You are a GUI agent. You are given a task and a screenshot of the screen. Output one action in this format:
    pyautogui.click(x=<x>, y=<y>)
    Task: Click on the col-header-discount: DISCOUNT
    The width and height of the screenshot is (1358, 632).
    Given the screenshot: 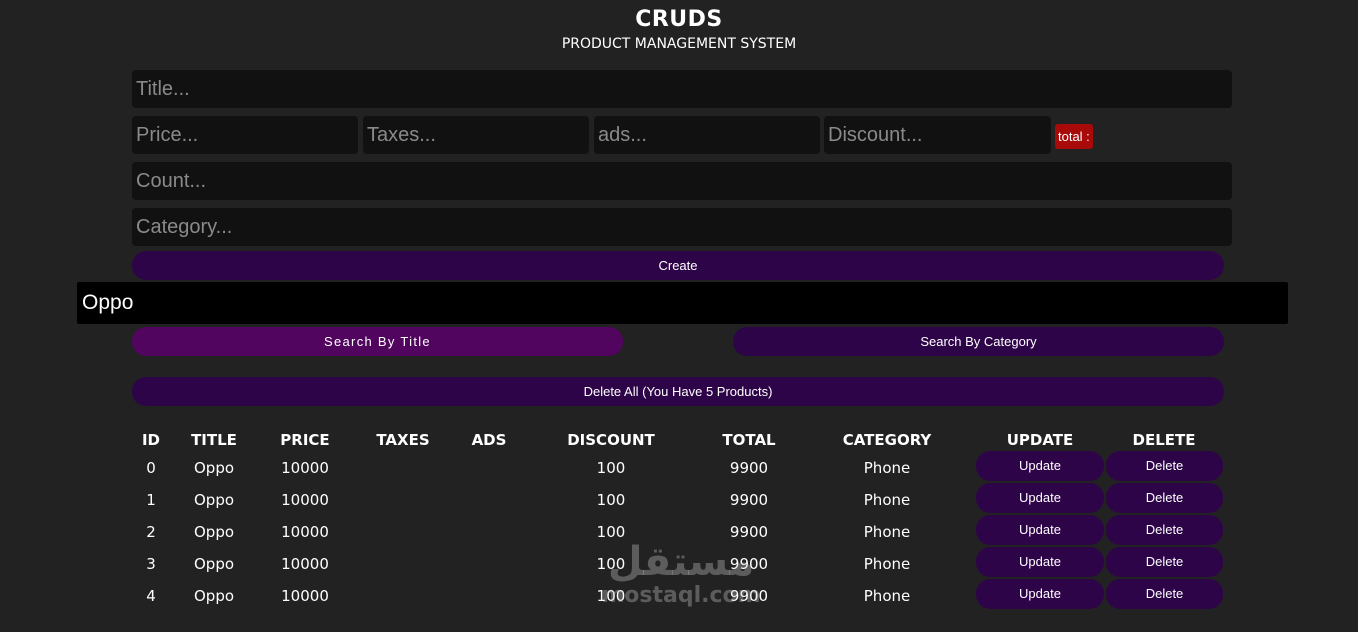 What is the action you would take?
    pyautogui.click(x=611, y=440)
    